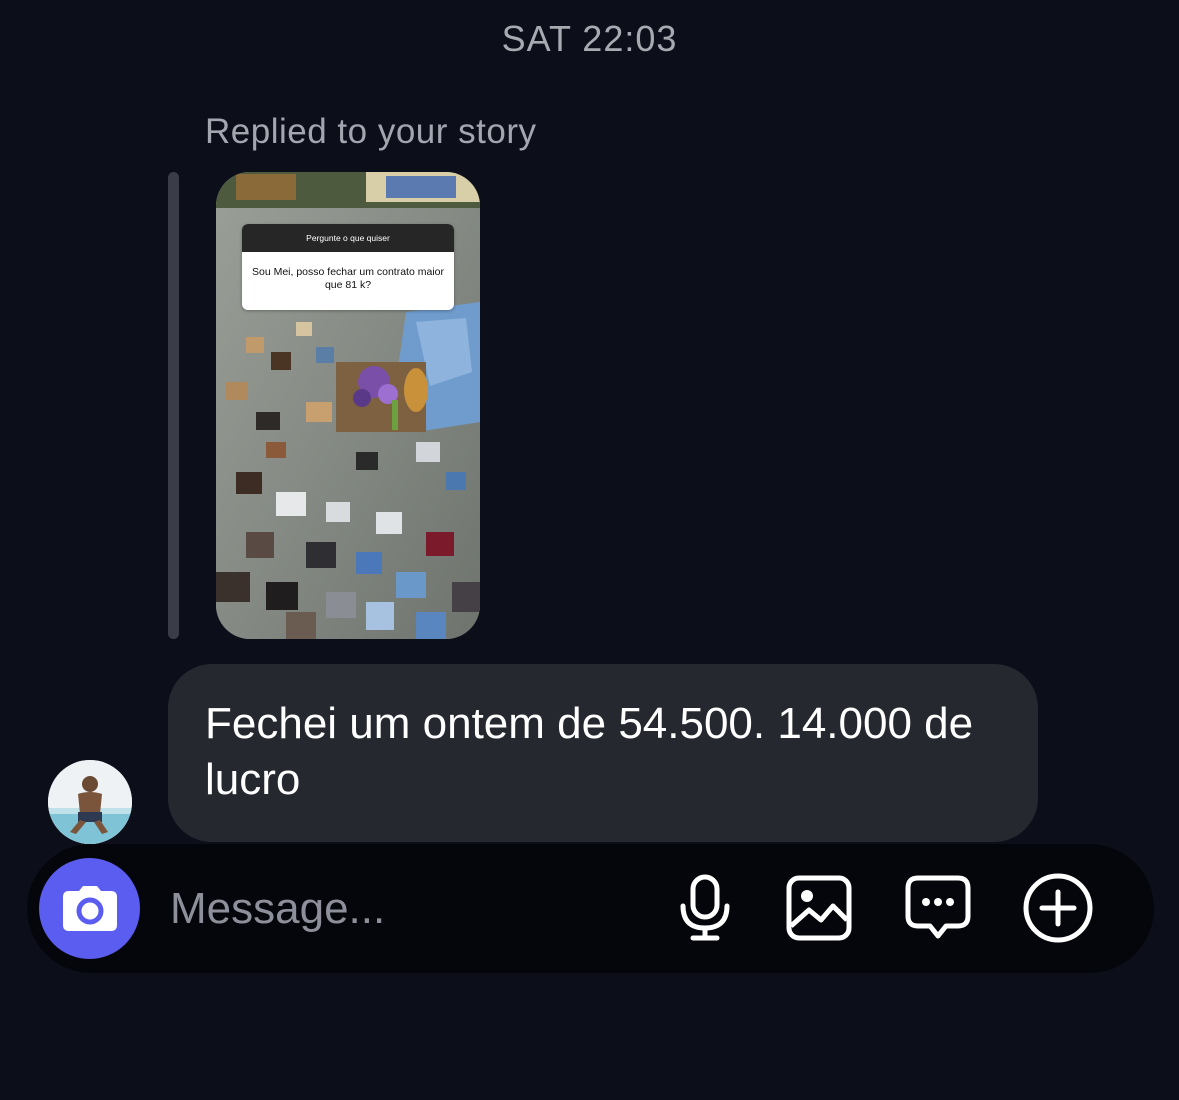 The height and width of the screenshot is (1100, 1179). Describe the element at coordinates (371, 131) in the screenshot. I see `reply-caption: Replied to your story` at that location.